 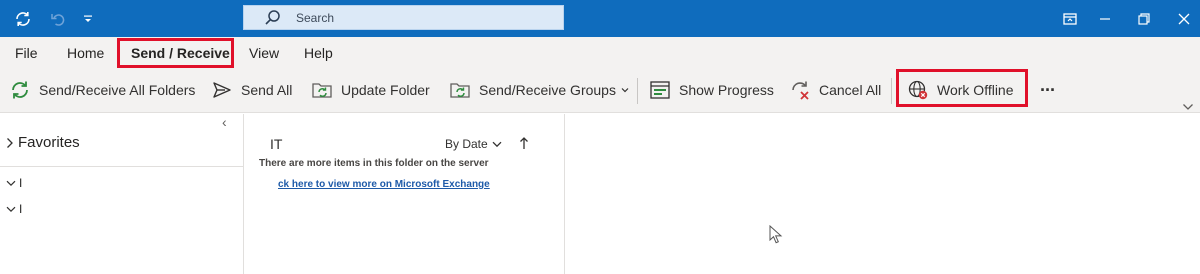 I want to click on close-icon, so click(x=1184, y=18).